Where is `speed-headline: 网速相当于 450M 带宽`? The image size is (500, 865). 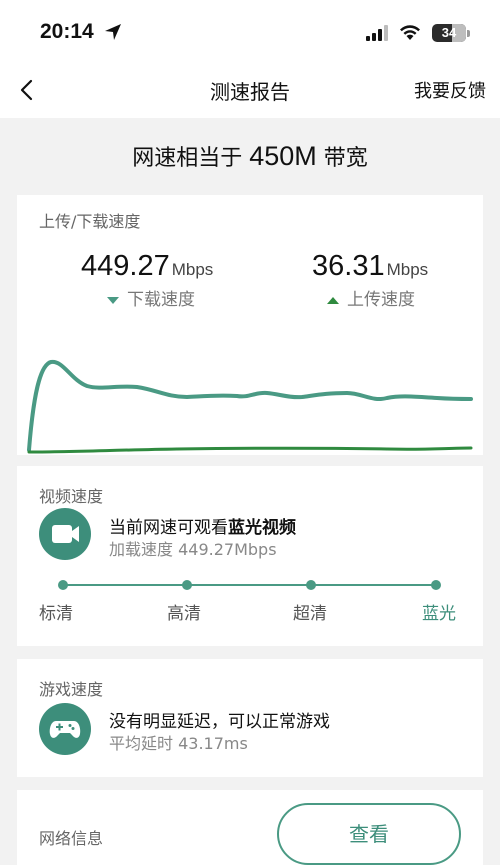 speed-headline: 网速相当于 450M 带宽 is located at coordinates (250, 156).